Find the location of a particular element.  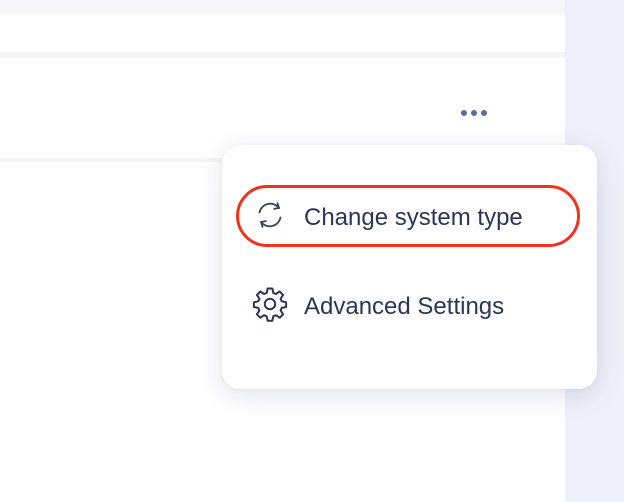

more-options-button is located at coordinates (474, 113).